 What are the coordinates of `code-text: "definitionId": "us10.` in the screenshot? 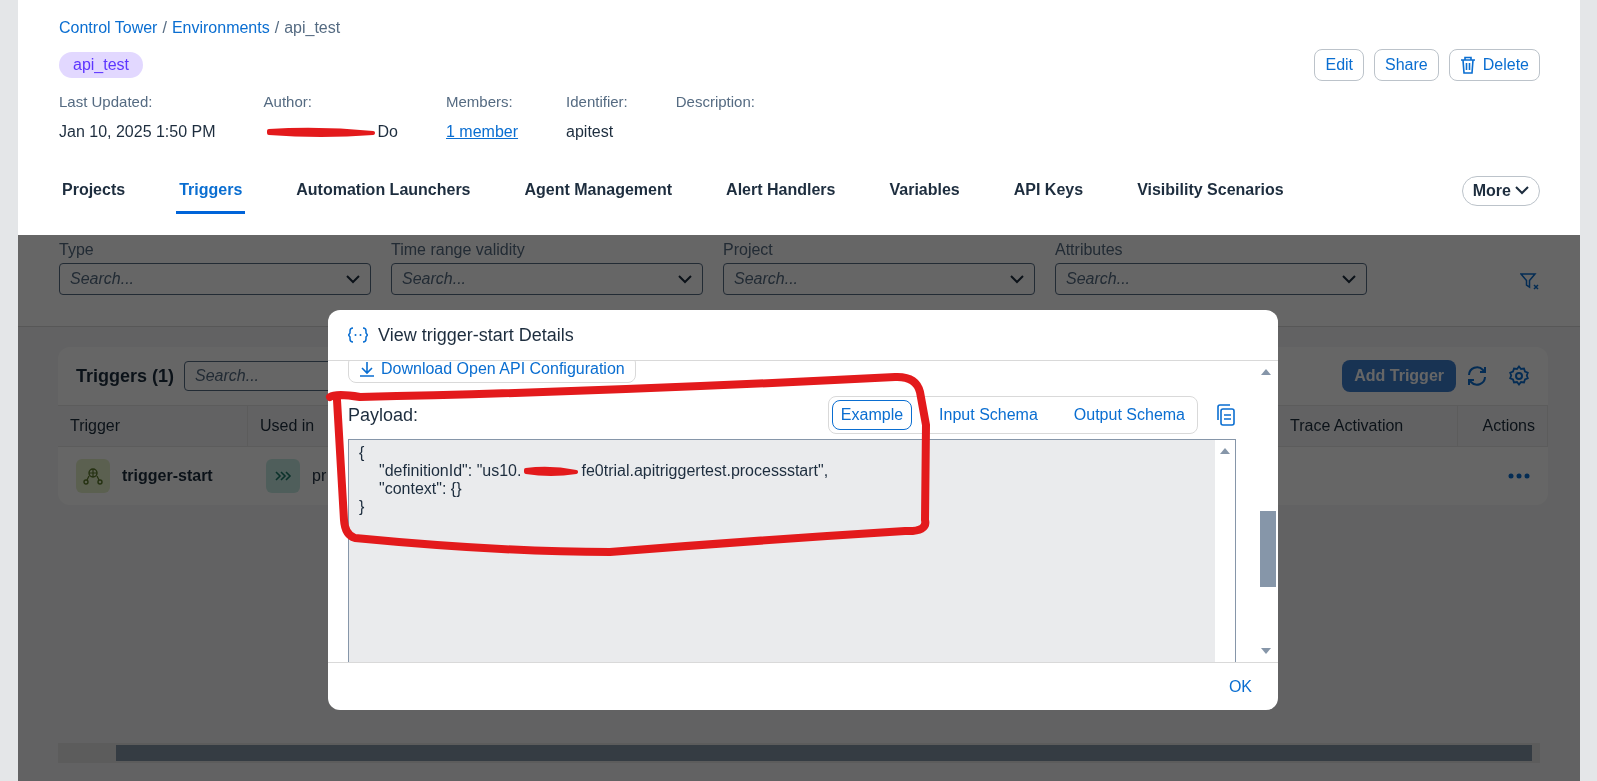 It's located at (450, 471).